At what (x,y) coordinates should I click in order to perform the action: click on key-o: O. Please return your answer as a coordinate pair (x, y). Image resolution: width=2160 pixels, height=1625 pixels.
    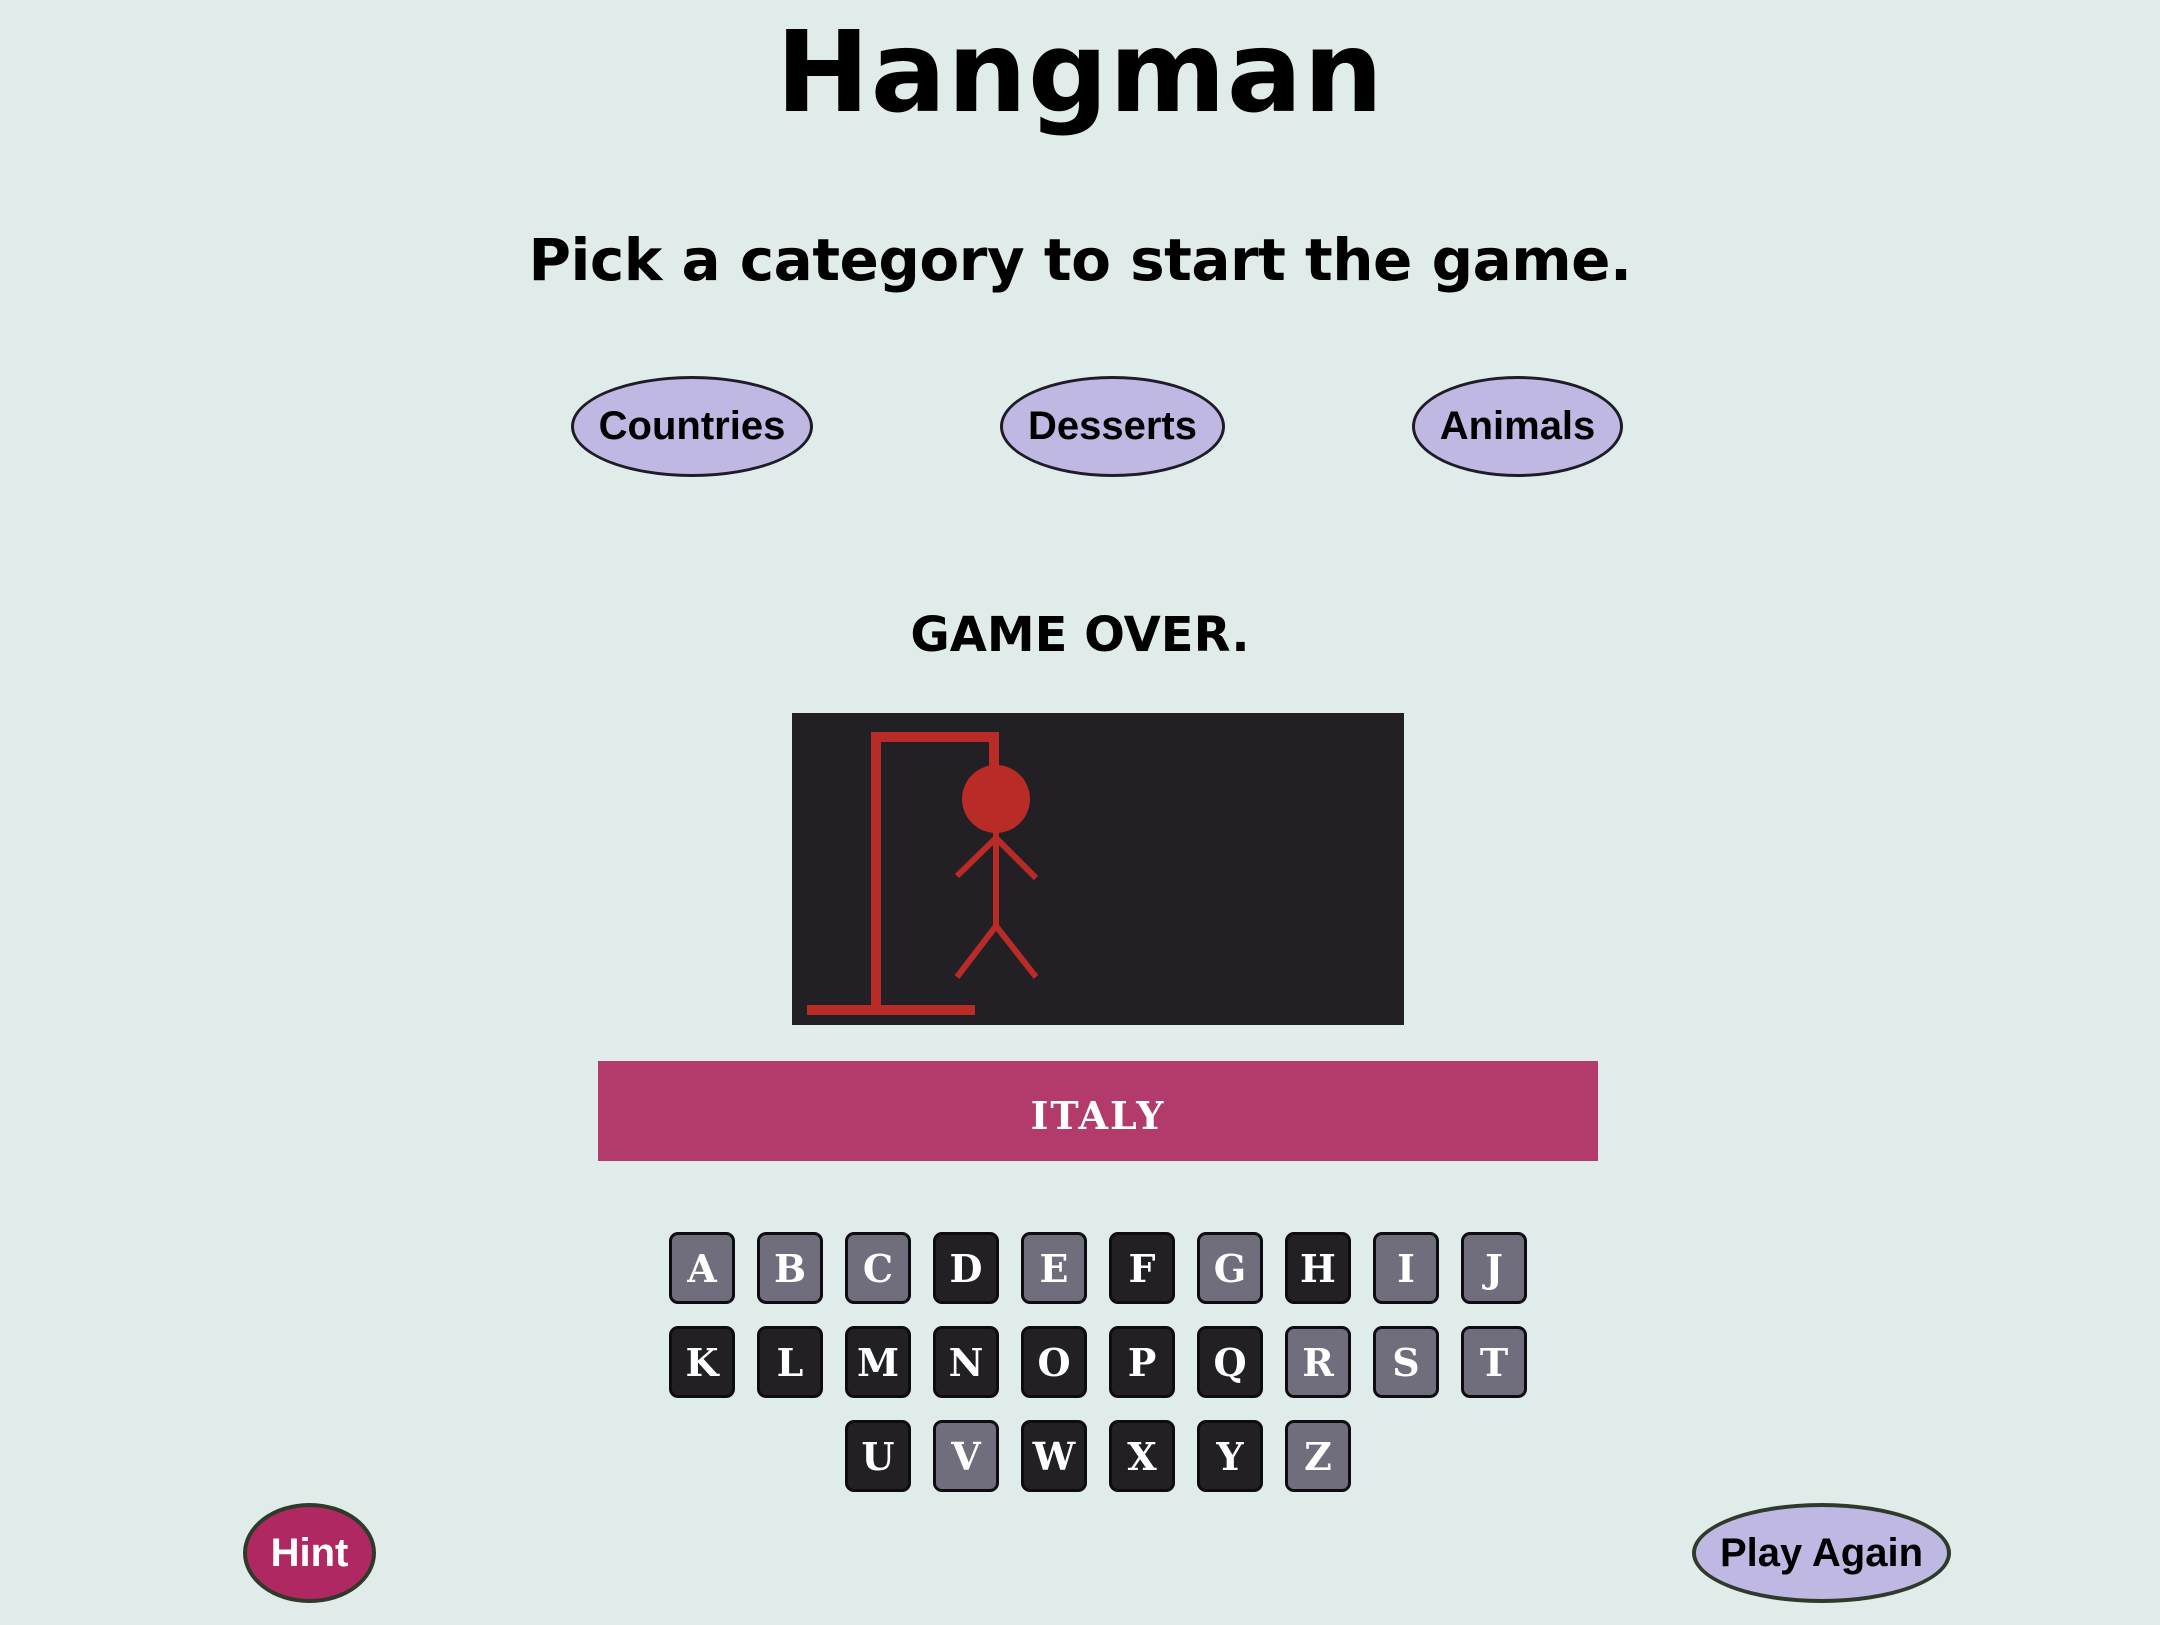
    Looking at the image, I should click on (1054, 1362).